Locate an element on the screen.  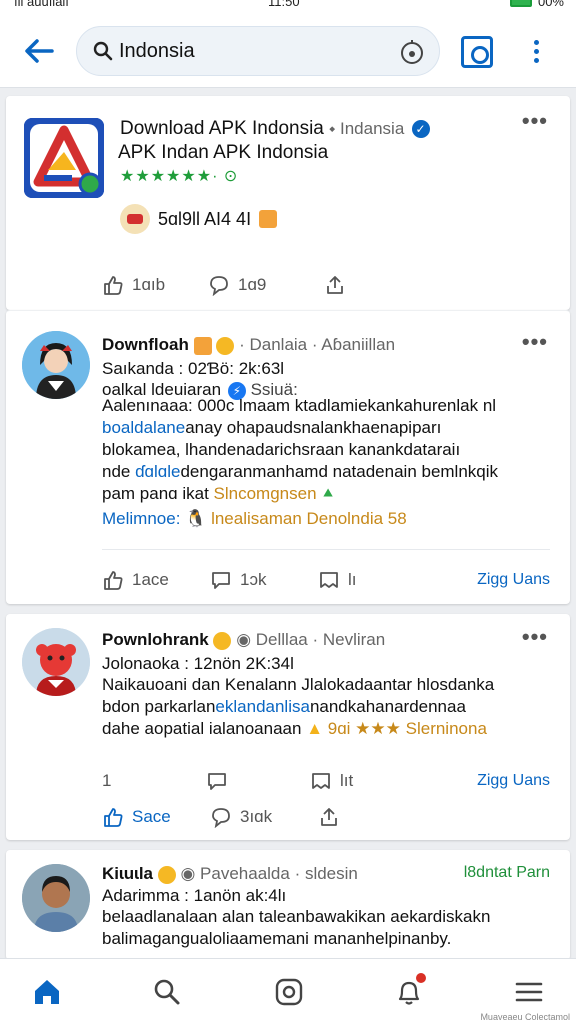
pin-icon: 🐧 is located at coordinates (196, 518).